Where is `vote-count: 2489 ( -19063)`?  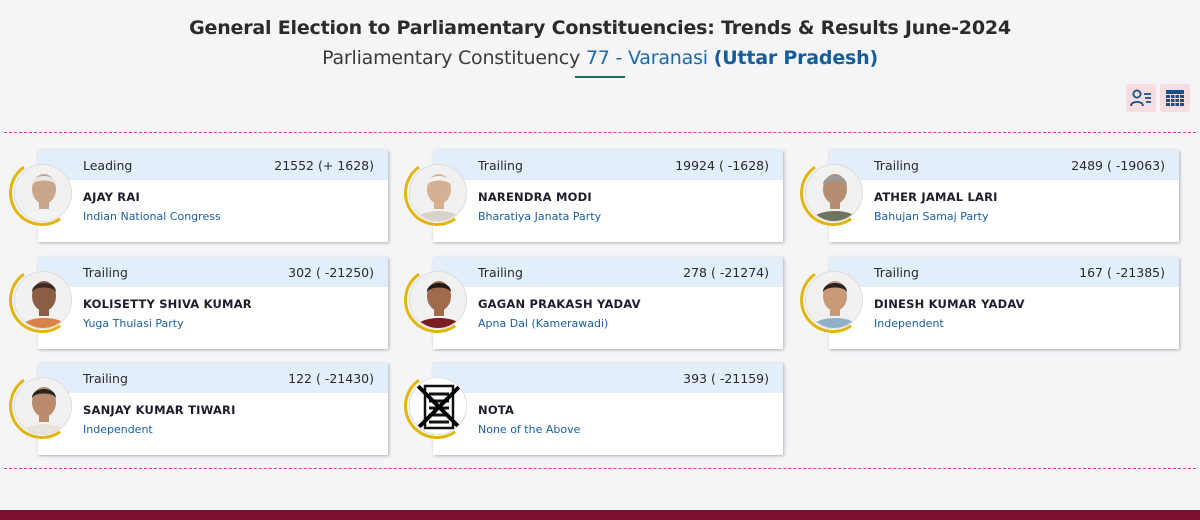
vote-count: 2489 ( -19063) is located at coordinates (1118, 165).